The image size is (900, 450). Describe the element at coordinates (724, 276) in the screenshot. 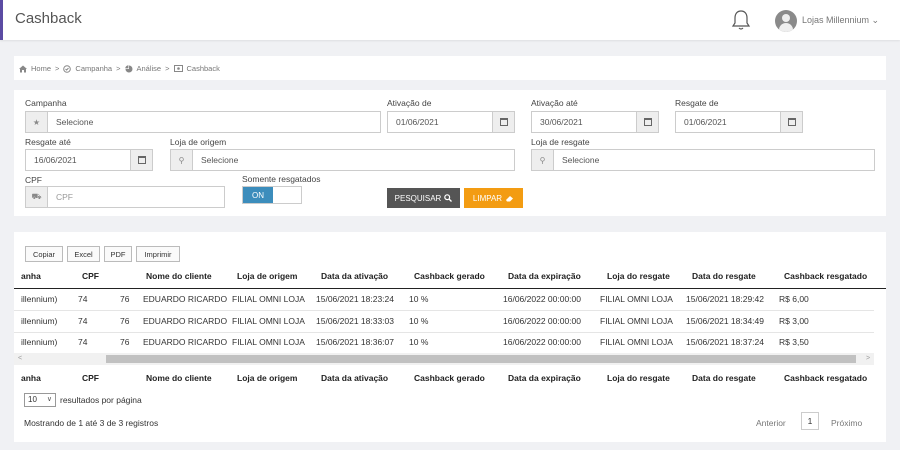

I see `col-data-resgate: Data do resgate` at that location.